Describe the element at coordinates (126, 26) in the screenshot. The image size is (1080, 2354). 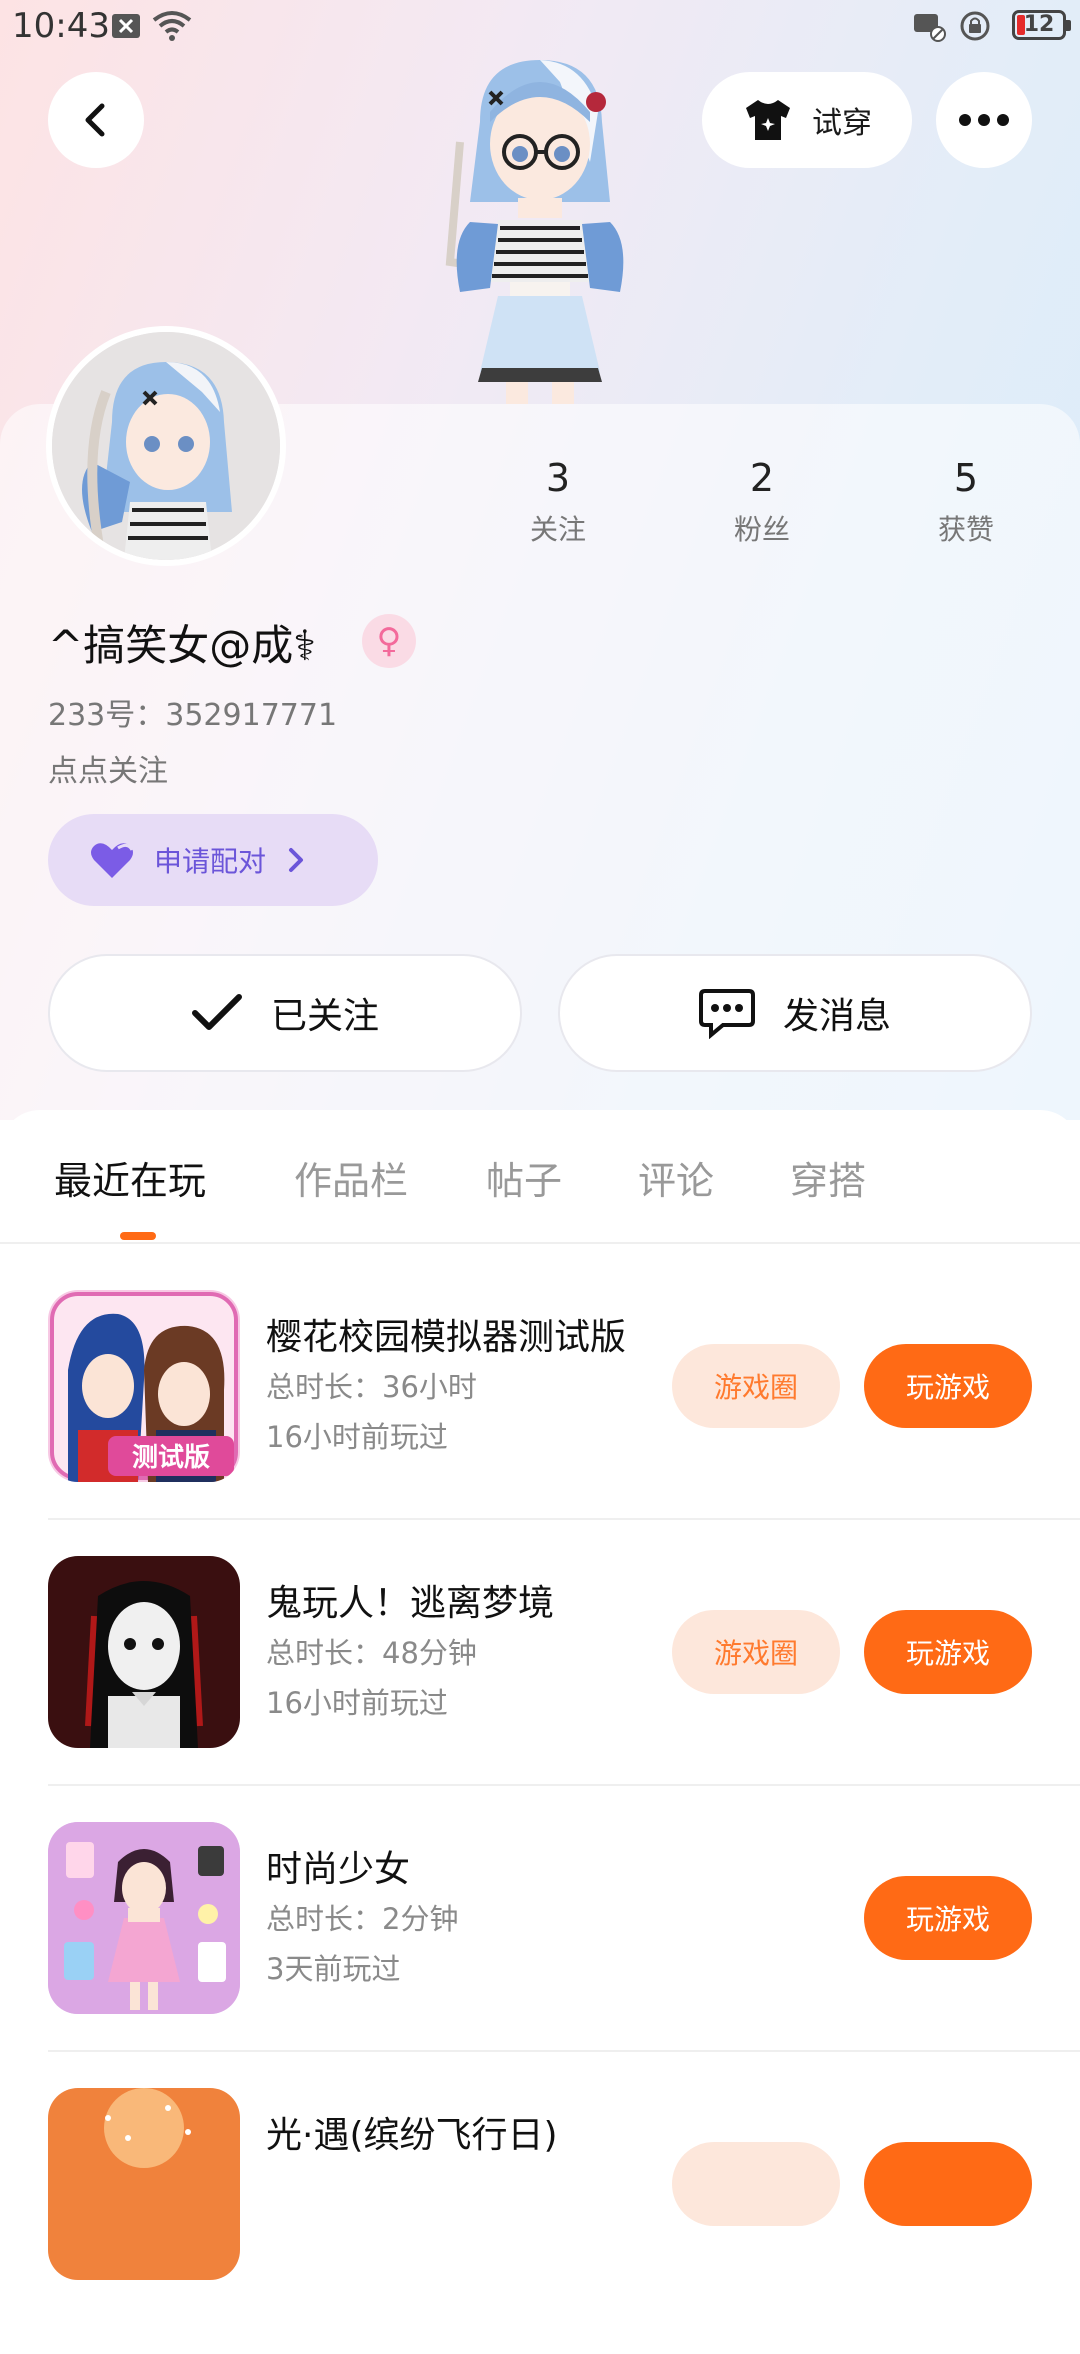
I see `notification-x-icon` at that location.